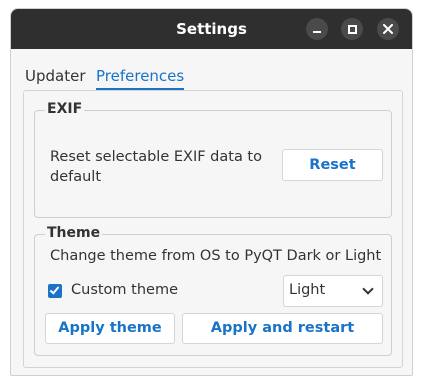 This screenshot has height=385, width=422. Describe the element at coordinates (307, 290) in the screenshot. I see `theme-select-value: Light` at that location.